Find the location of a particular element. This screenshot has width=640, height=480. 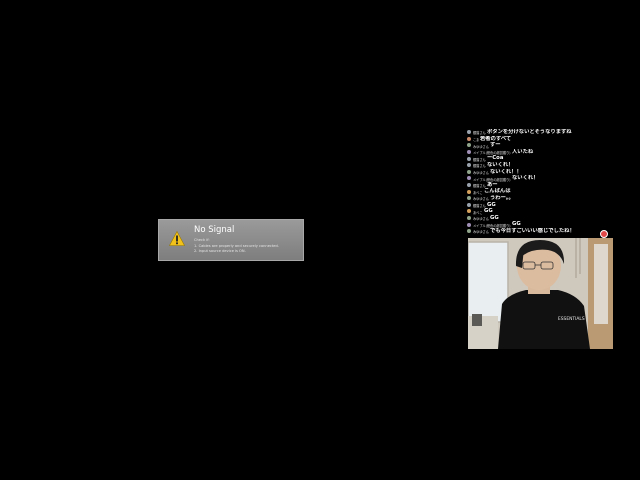

chat-message: メイプル(鉛色の超賞獲り) GG is located at coordinates (542, 224).